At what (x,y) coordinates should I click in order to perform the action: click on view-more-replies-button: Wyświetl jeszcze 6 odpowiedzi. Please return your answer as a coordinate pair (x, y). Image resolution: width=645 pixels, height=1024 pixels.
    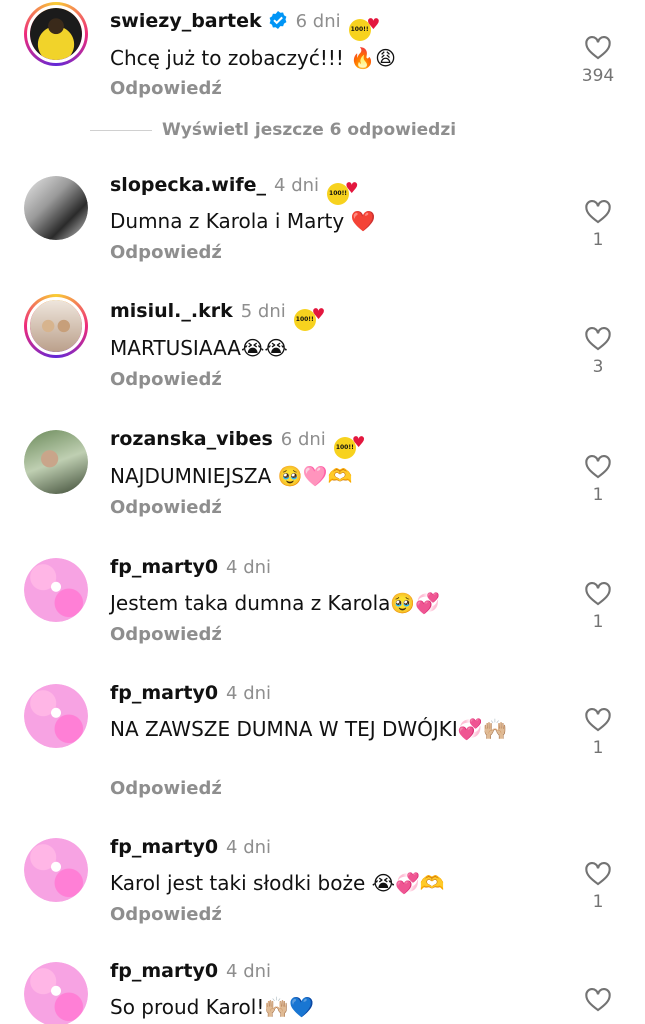
    Looking at the image, I should click on (273, 130).